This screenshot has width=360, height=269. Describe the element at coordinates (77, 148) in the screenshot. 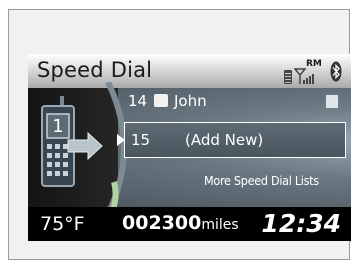

I see `left-pane: 1` at that location.